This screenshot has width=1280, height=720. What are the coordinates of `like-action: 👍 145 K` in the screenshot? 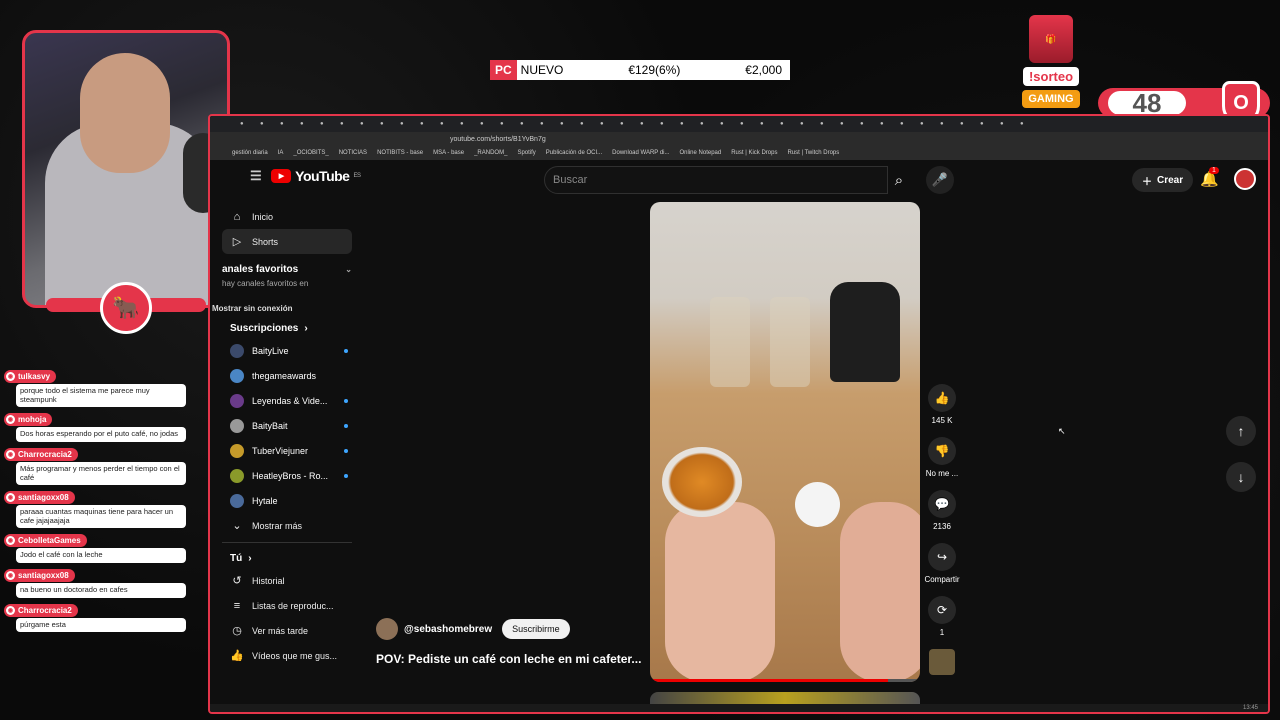 It's located at (942, 404).